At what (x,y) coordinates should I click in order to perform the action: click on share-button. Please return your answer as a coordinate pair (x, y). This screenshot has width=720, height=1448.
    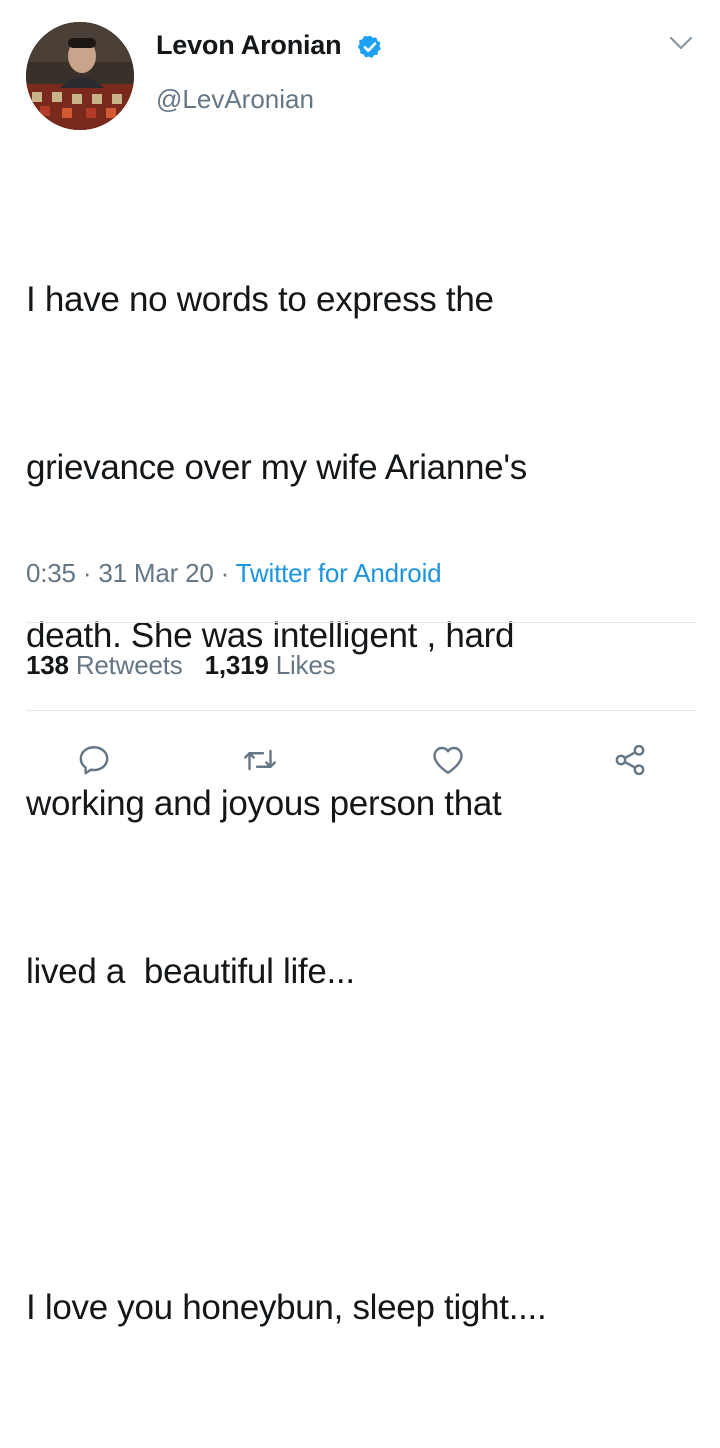
    Looking at the image, I should click on (630, 760).